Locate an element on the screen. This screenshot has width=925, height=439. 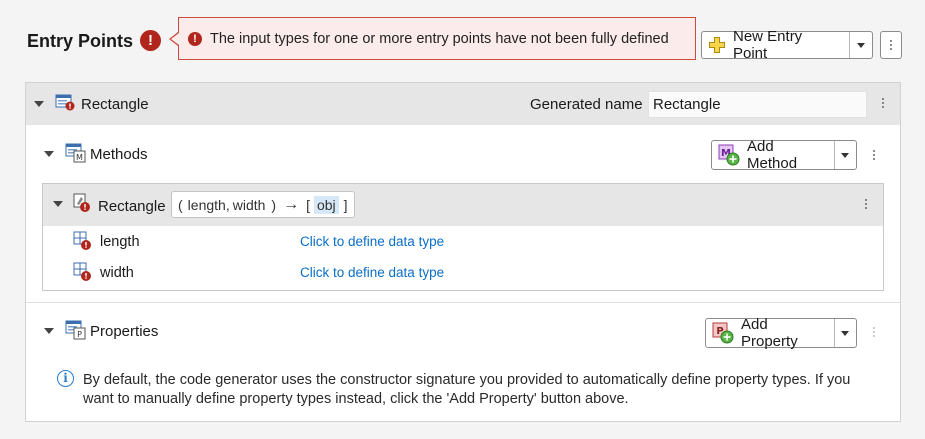
add-method-dropdown is located at coordinates (844, 155).